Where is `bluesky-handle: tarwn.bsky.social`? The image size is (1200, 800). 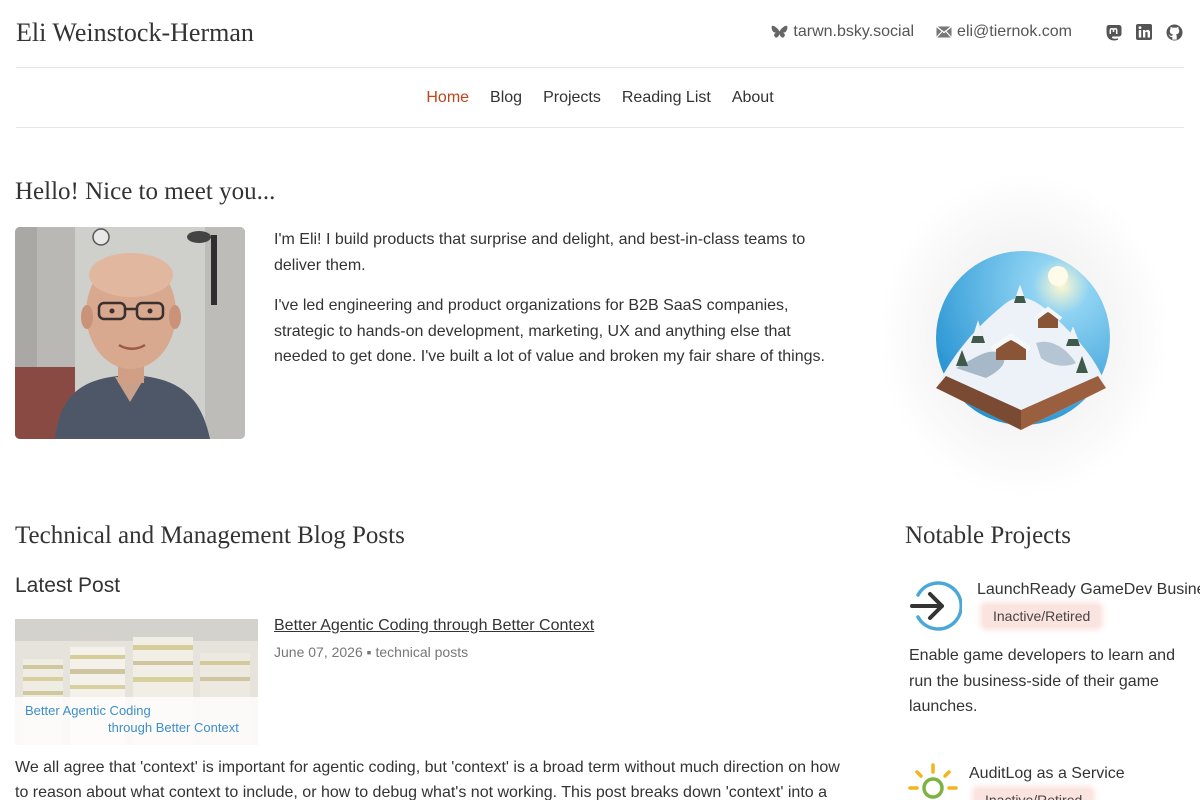
bluesky-handle: tarwn.bsky.social is located at coordinates (854, 31).